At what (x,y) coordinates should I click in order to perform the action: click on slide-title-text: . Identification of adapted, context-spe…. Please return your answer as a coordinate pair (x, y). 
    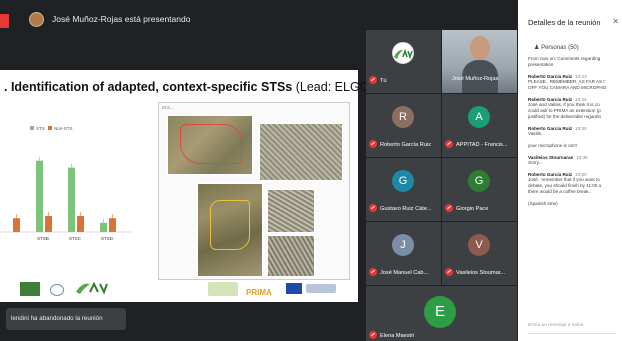
    Looking at the image, I should click on (148, 87).